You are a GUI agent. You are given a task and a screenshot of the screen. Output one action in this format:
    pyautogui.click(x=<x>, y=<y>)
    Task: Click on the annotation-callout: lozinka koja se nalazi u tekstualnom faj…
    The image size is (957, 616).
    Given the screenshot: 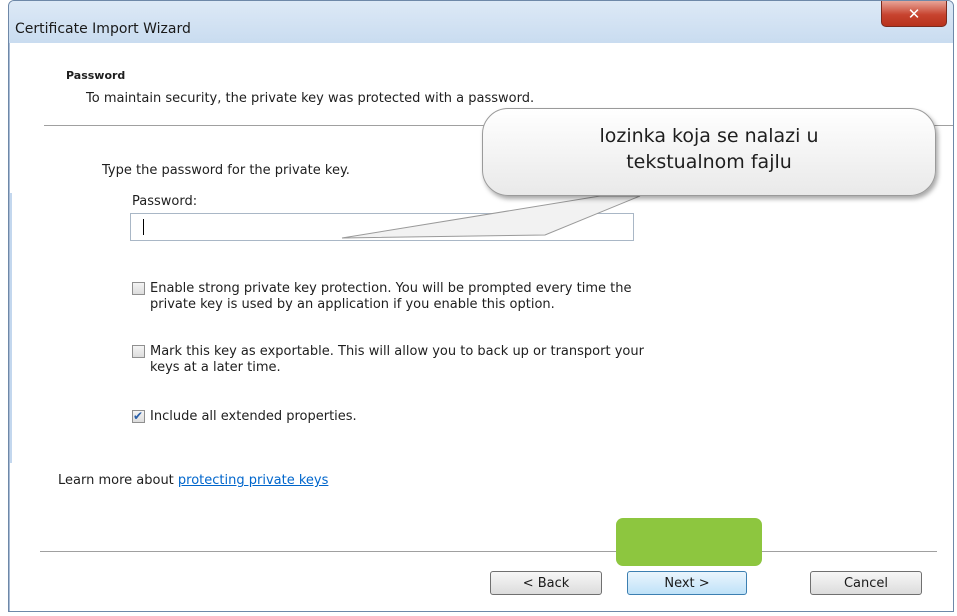 What is the action you would take?
    pyautogui.click(x=709, y=152)
    